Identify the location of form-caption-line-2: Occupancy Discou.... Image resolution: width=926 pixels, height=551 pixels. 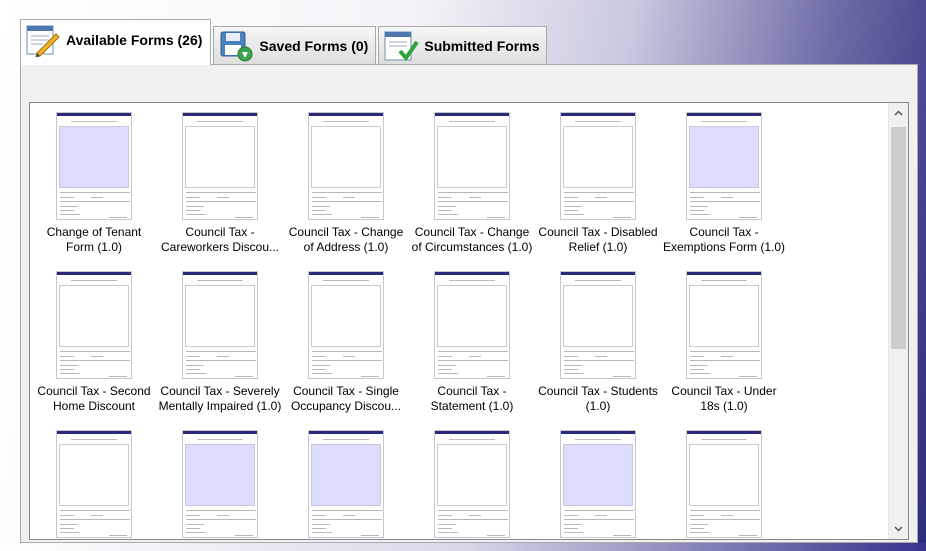
(346, 406).